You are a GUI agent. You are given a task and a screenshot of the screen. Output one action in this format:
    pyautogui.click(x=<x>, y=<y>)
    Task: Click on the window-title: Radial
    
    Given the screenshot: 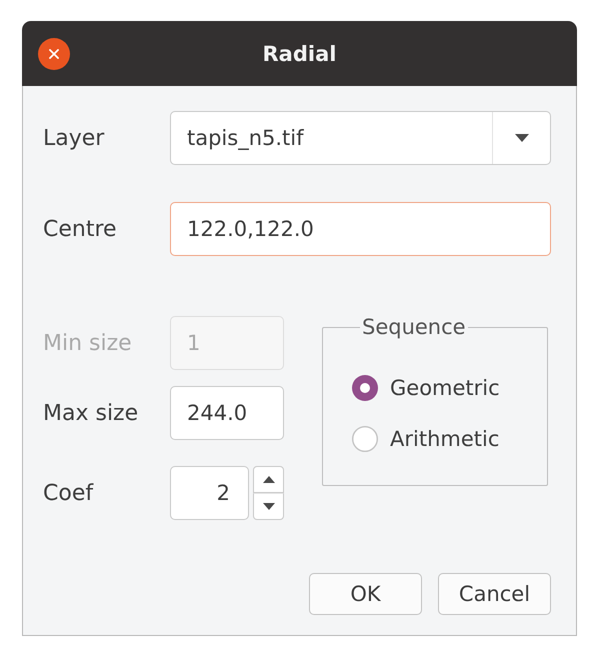 What is the action you would take?
    pyautogui.click(x=299, y=54)
    